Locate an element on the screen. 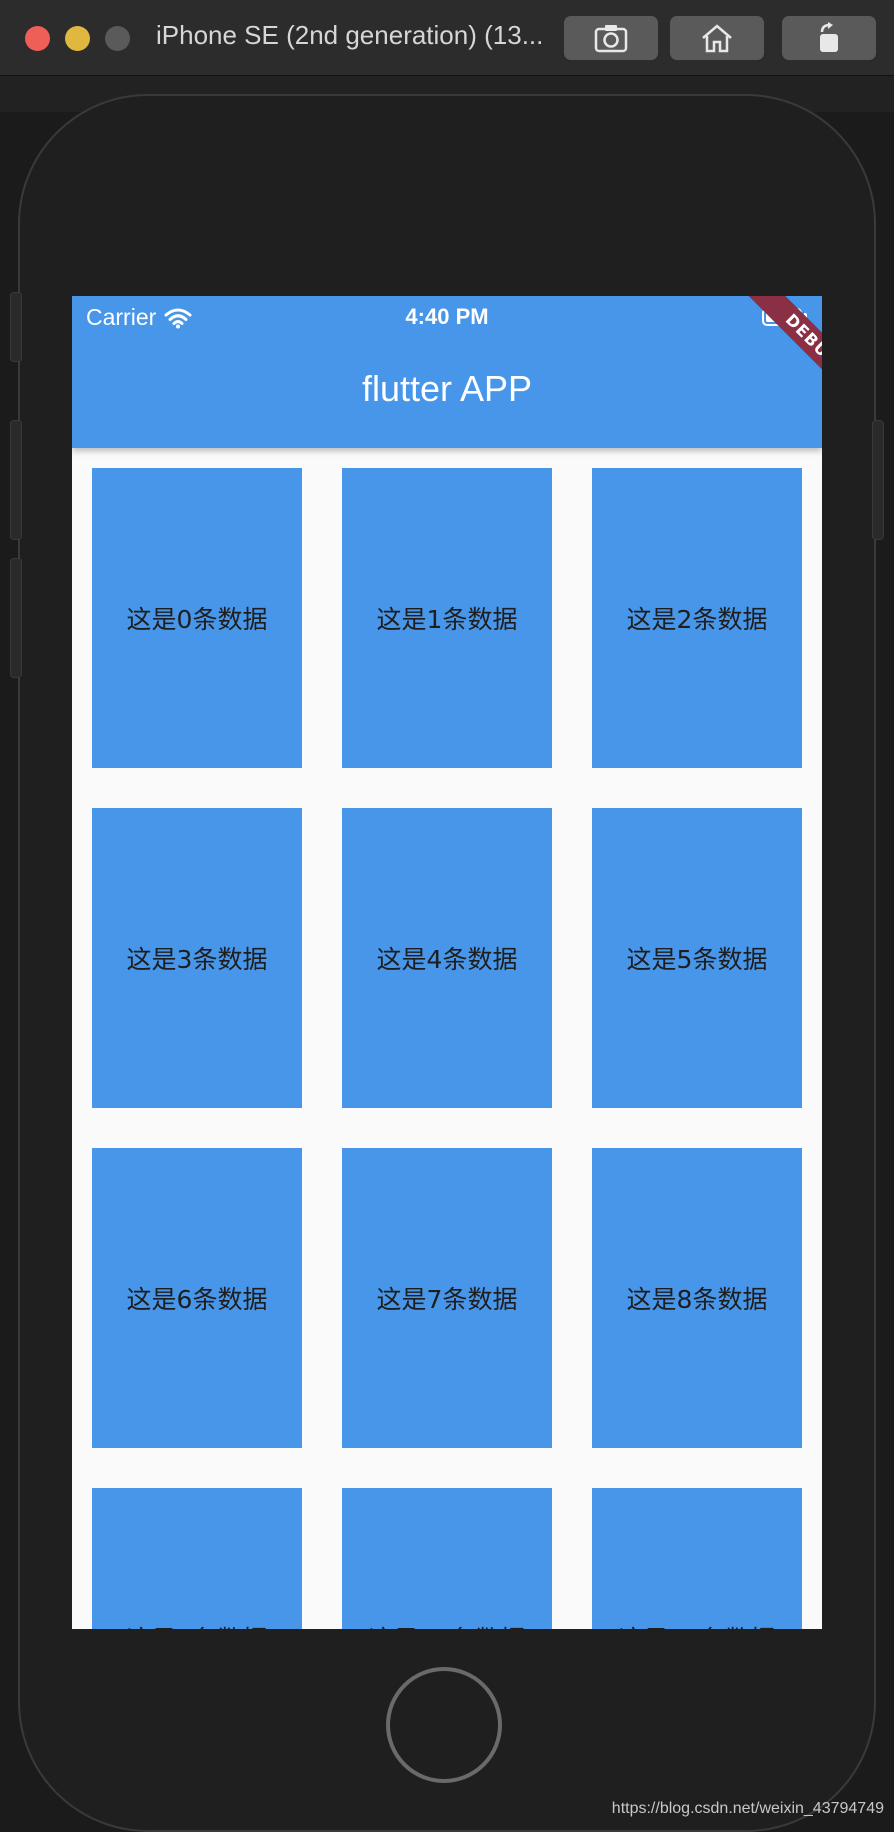 The width and height of the screenshot is (894, 1832). watermark: https://blog.csdn.net/weixin_43794749 is located at coordinates (747, 1808).